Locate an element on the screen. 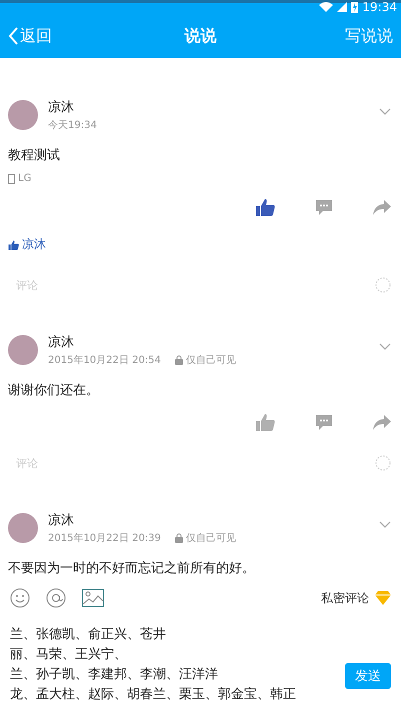 This screenshot has width=401, height=712. thumbs-up-icon is located at coordinates (13, 245).